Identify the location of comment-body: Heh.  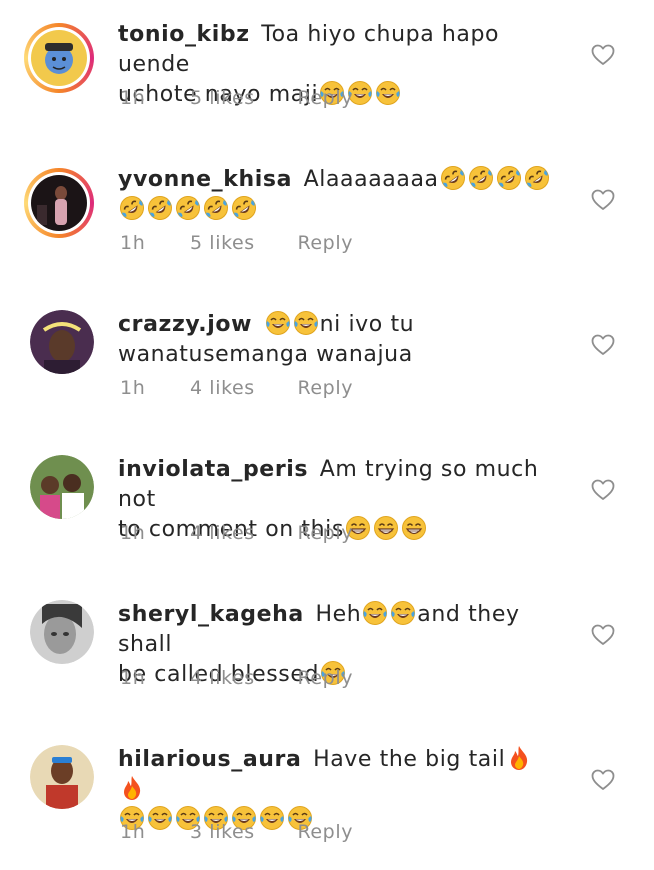
(338, 614).